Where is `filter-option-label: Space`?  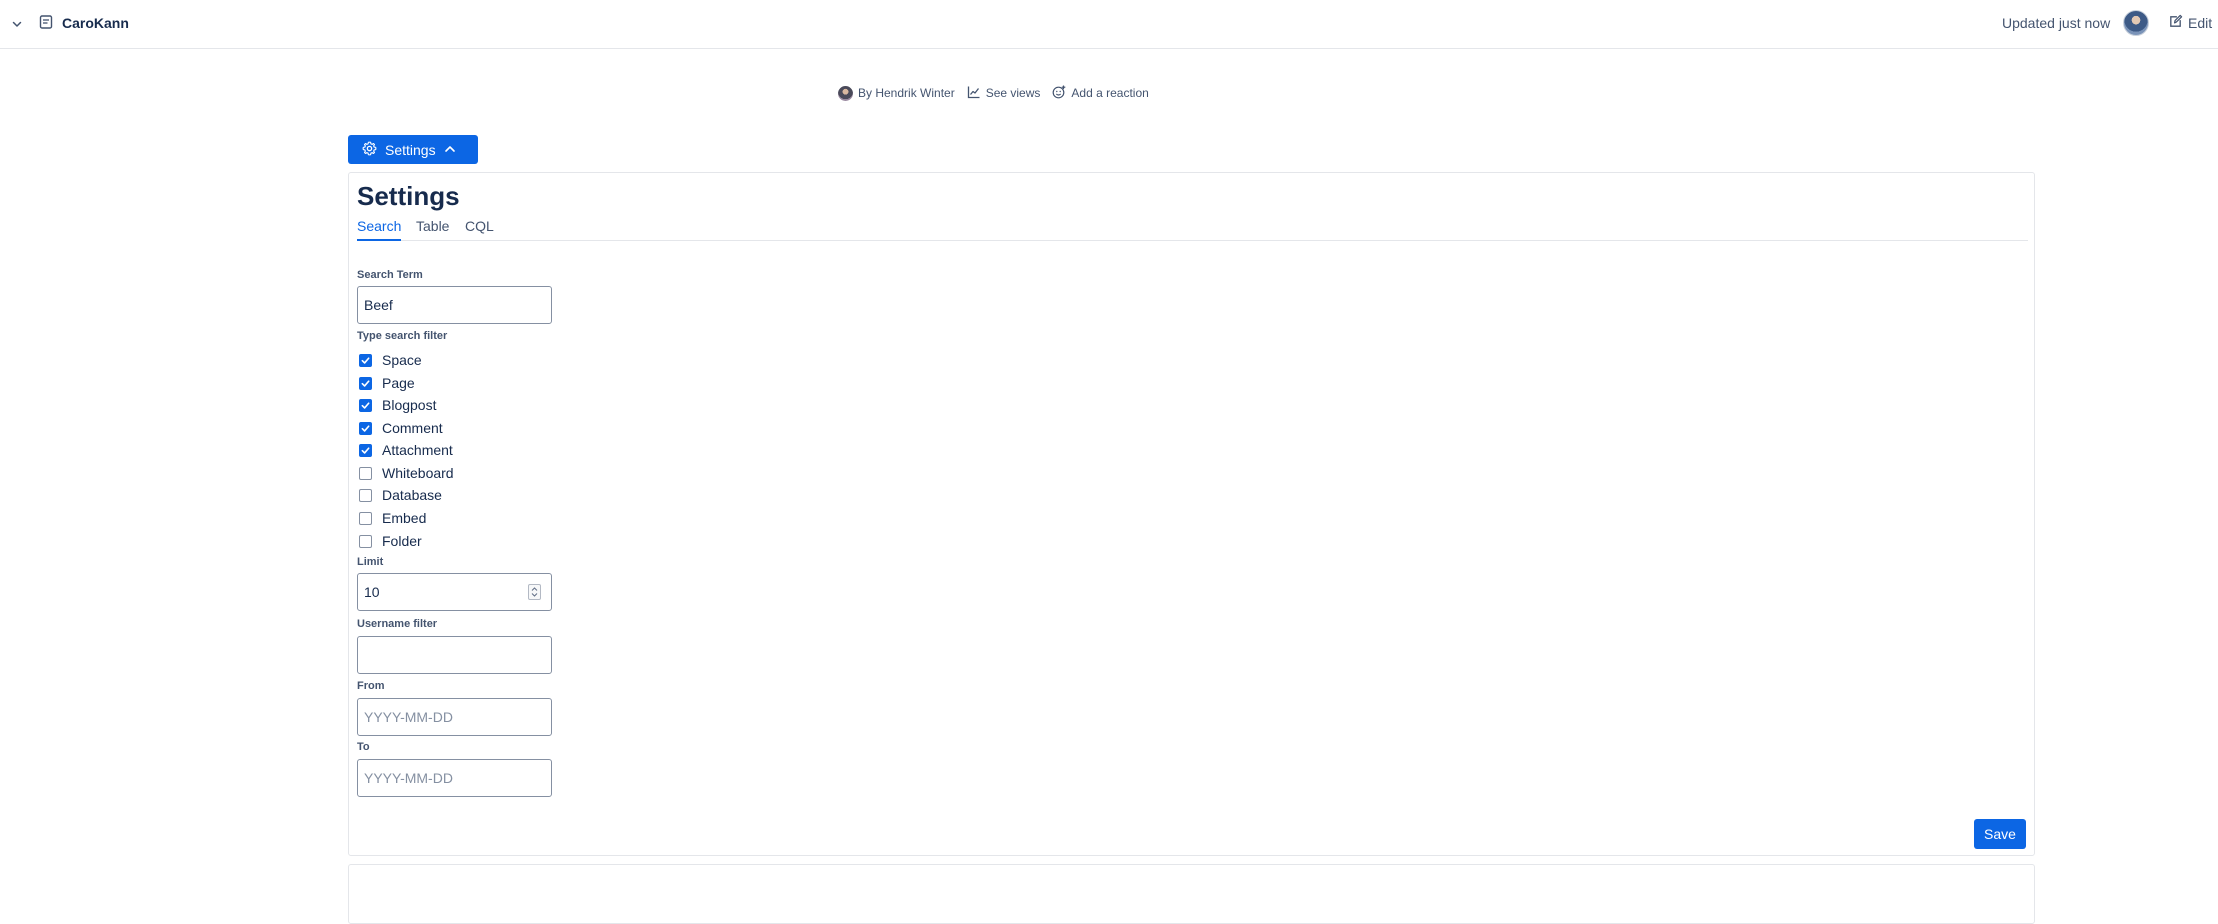 filter-option-label: Space is located at coordinates (402, 360).